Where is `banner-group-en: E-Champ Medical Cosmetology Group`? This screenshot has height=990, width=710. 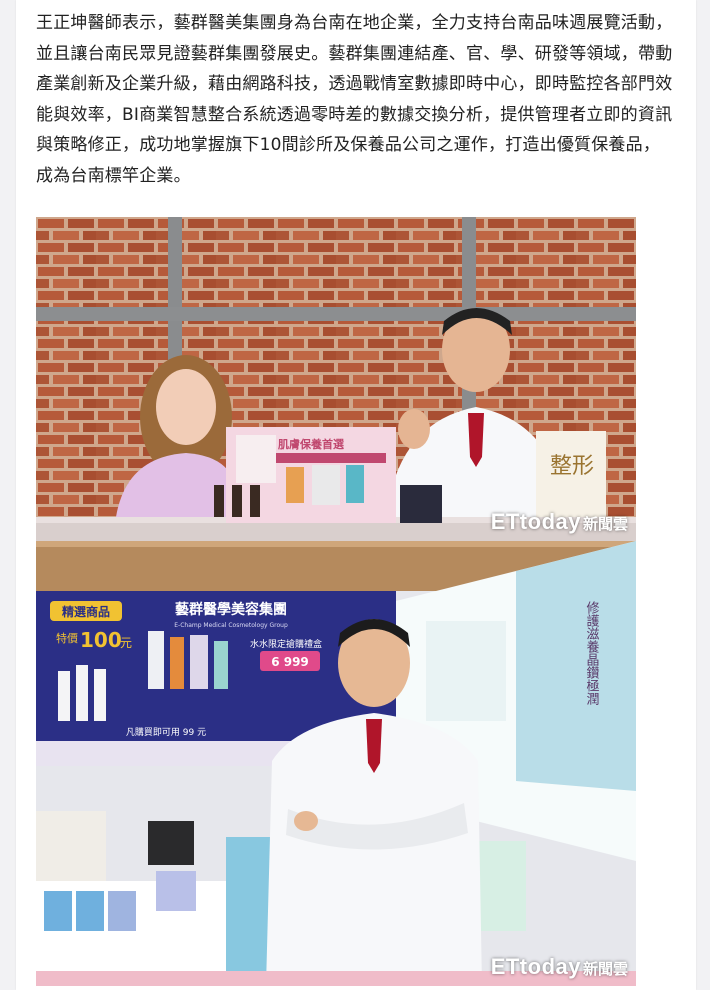 banner-group-en: E-Champ Medical Cosmetology Group is located at coordinates (231, 625).